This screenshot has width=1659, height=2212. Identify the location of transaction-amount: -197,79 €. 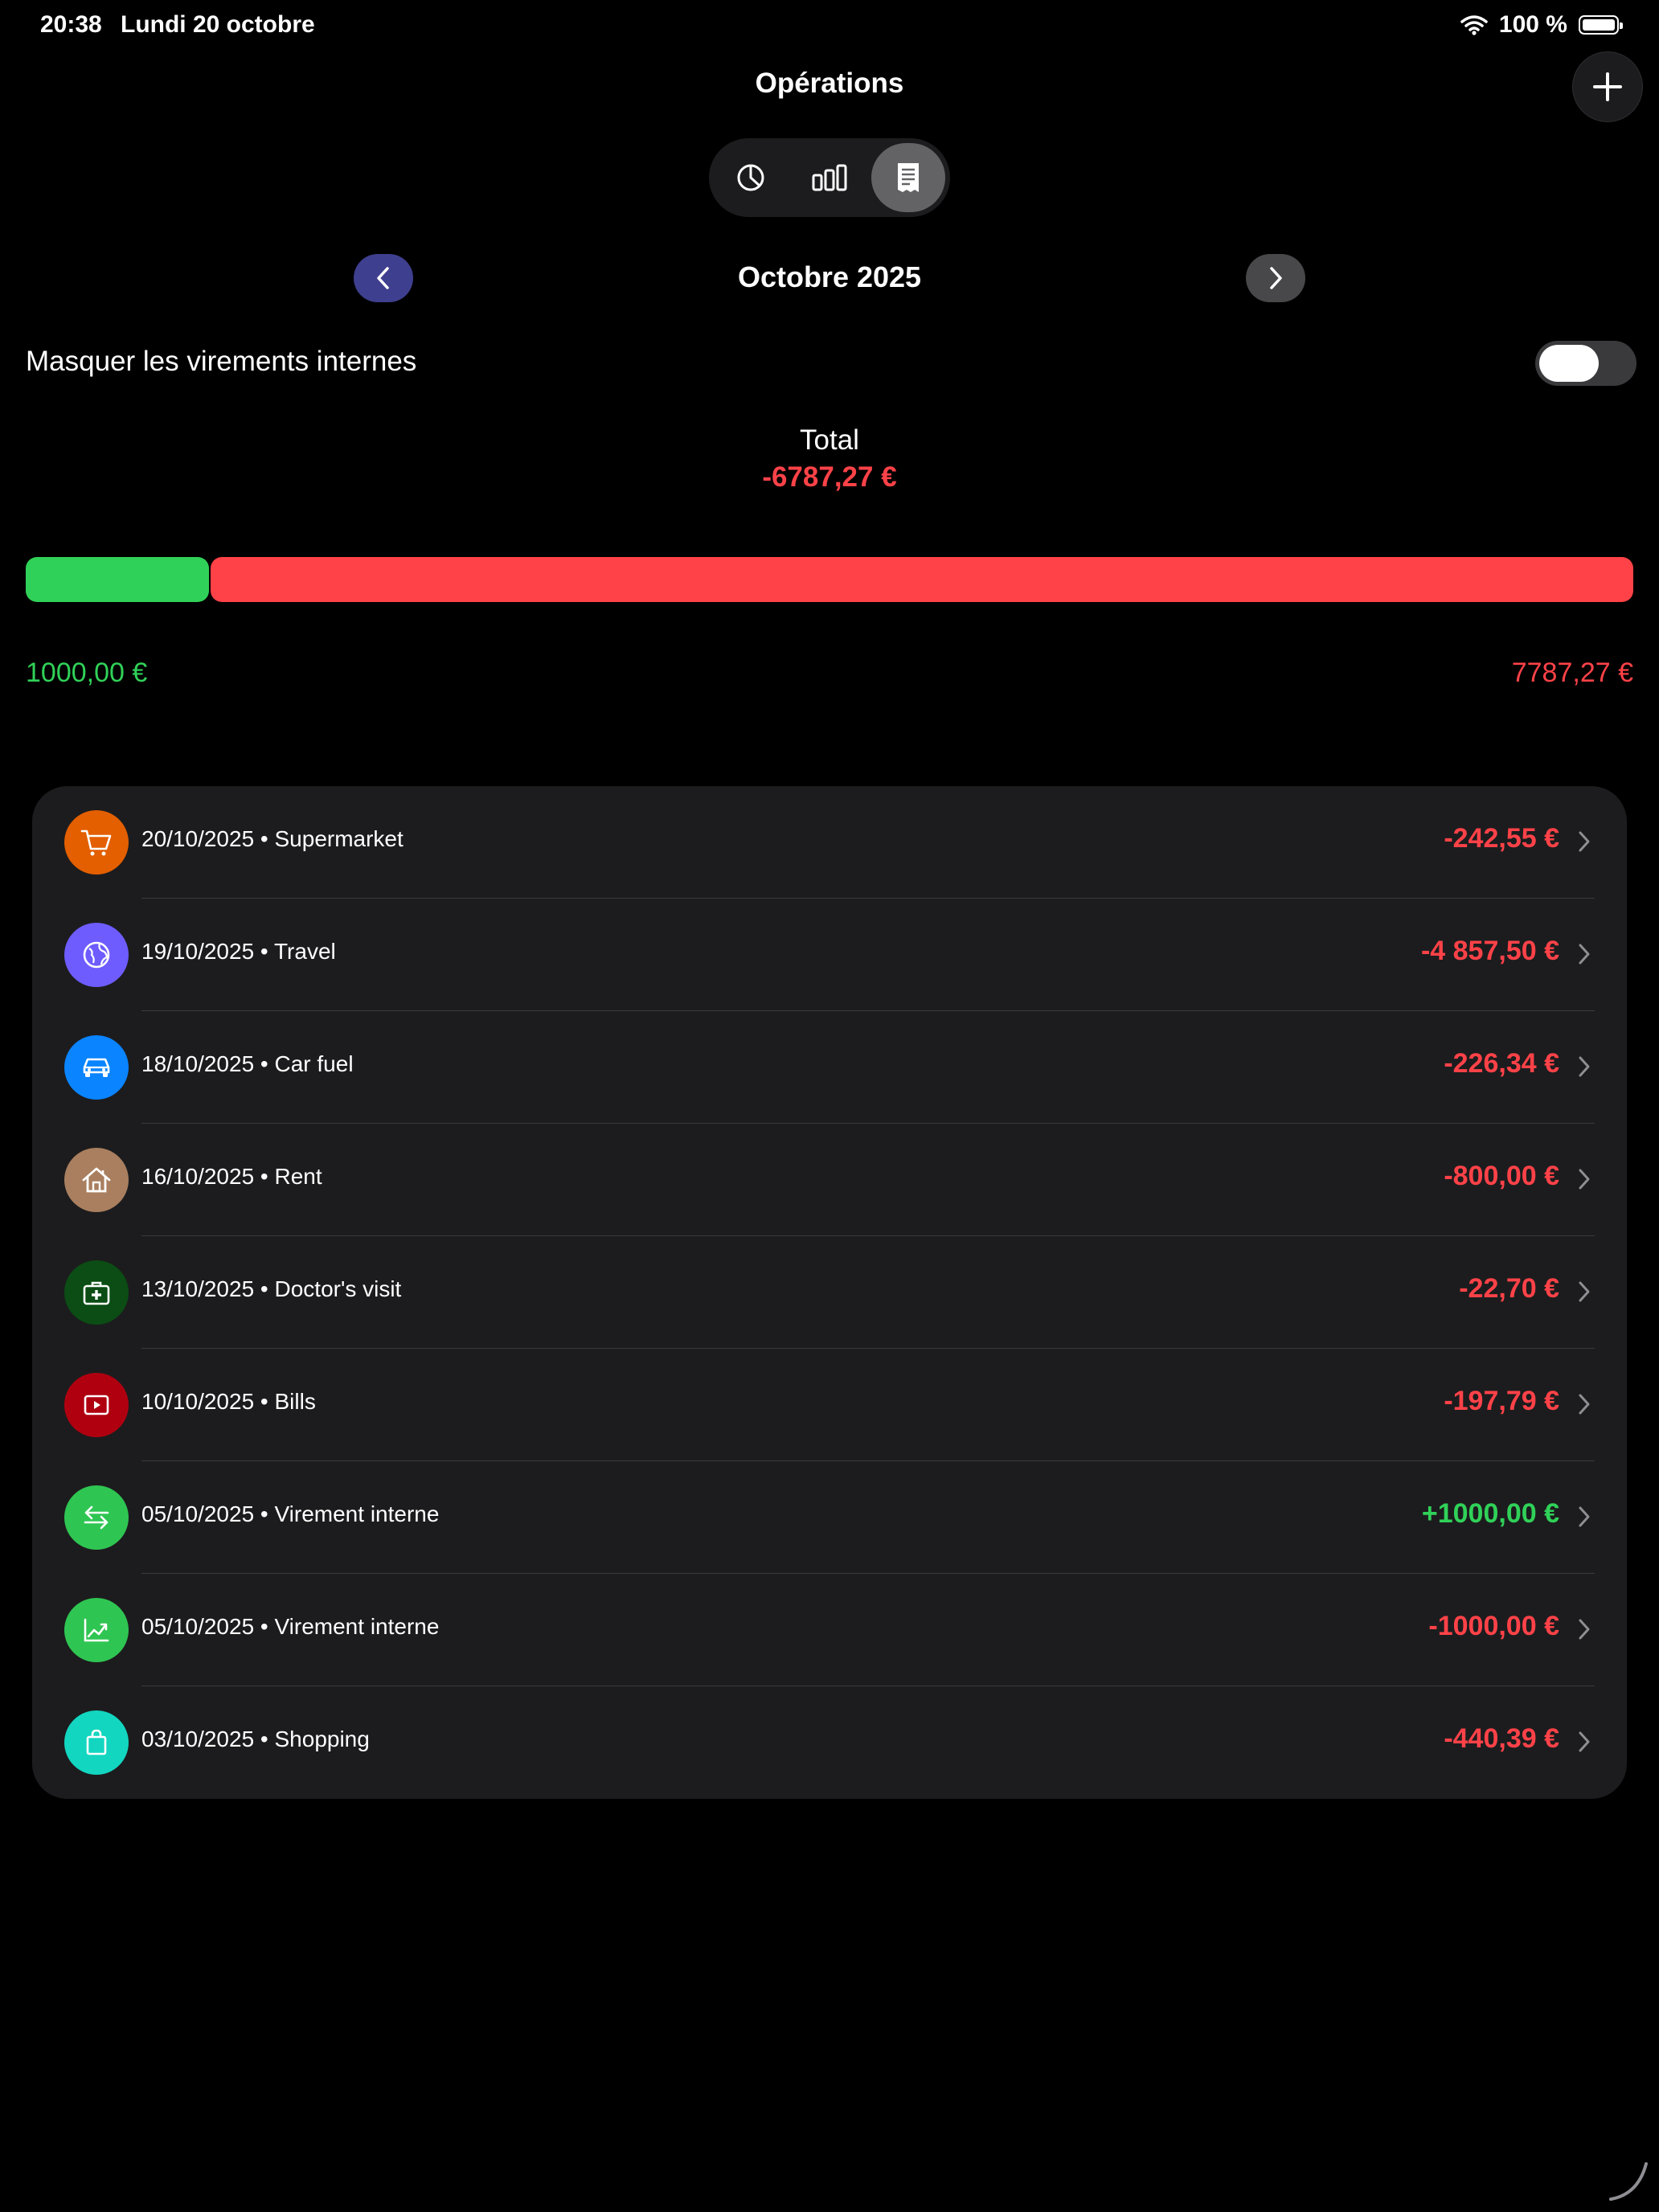
(1501, 1401).